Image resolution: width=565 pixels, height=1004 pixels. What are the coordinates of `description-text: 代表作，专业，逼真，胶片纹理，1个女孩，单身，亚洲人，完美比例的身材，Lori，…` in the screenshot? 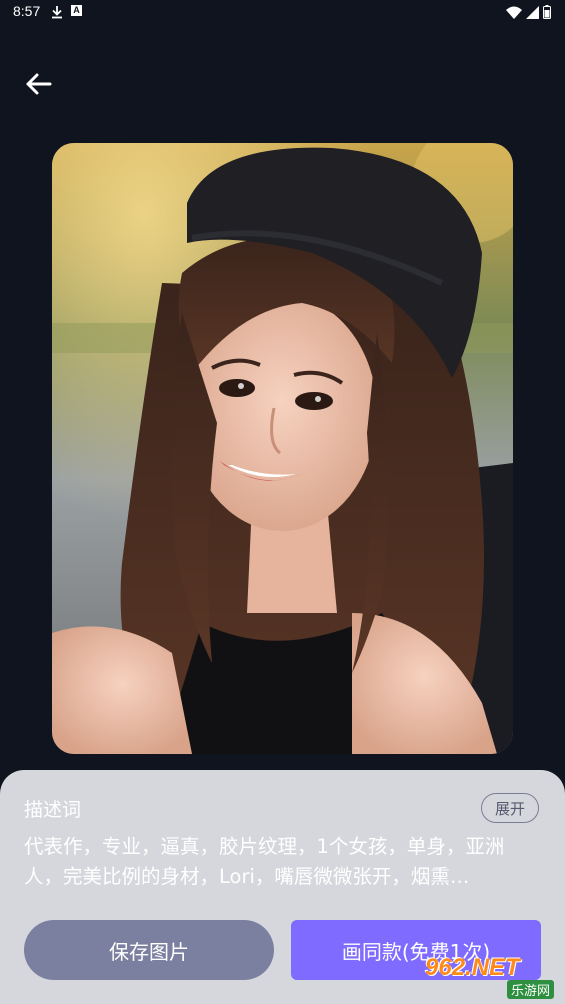 It's located at (264, 861).